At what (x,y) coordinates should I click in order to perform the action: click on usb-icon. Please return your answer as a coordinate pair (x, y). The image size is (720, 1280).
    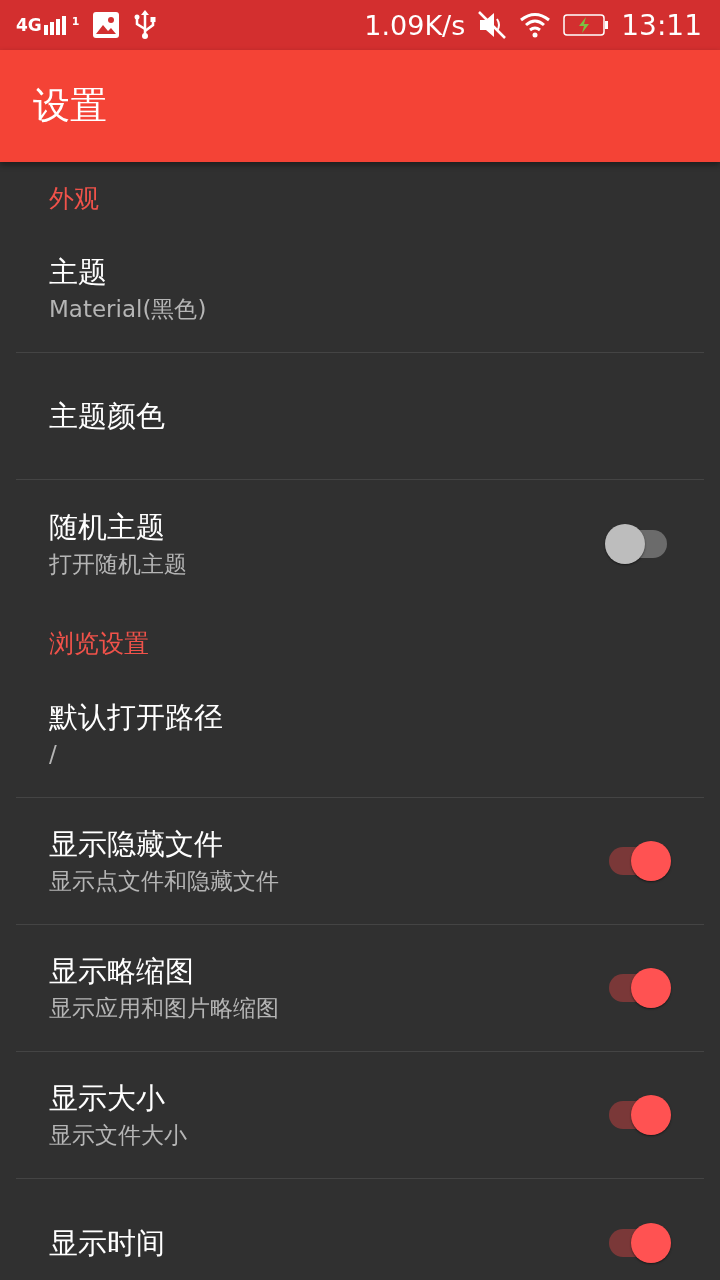
    Looking at the image, I should click on (145, 25).